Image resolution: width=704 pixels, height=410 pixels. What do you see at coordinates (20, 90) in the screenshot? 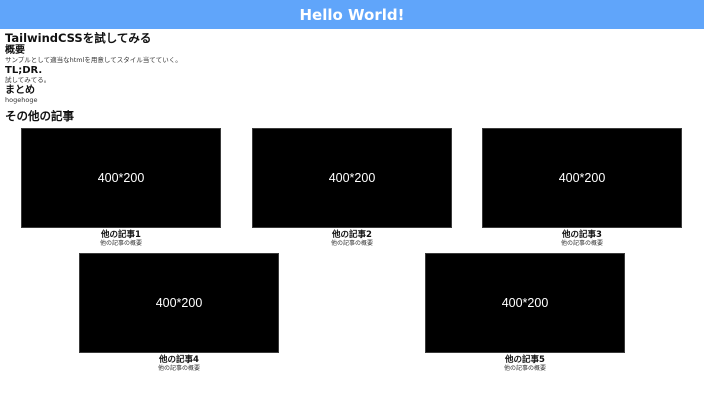
I see `section-heading: まとめ` at bounding box center [20, 90].